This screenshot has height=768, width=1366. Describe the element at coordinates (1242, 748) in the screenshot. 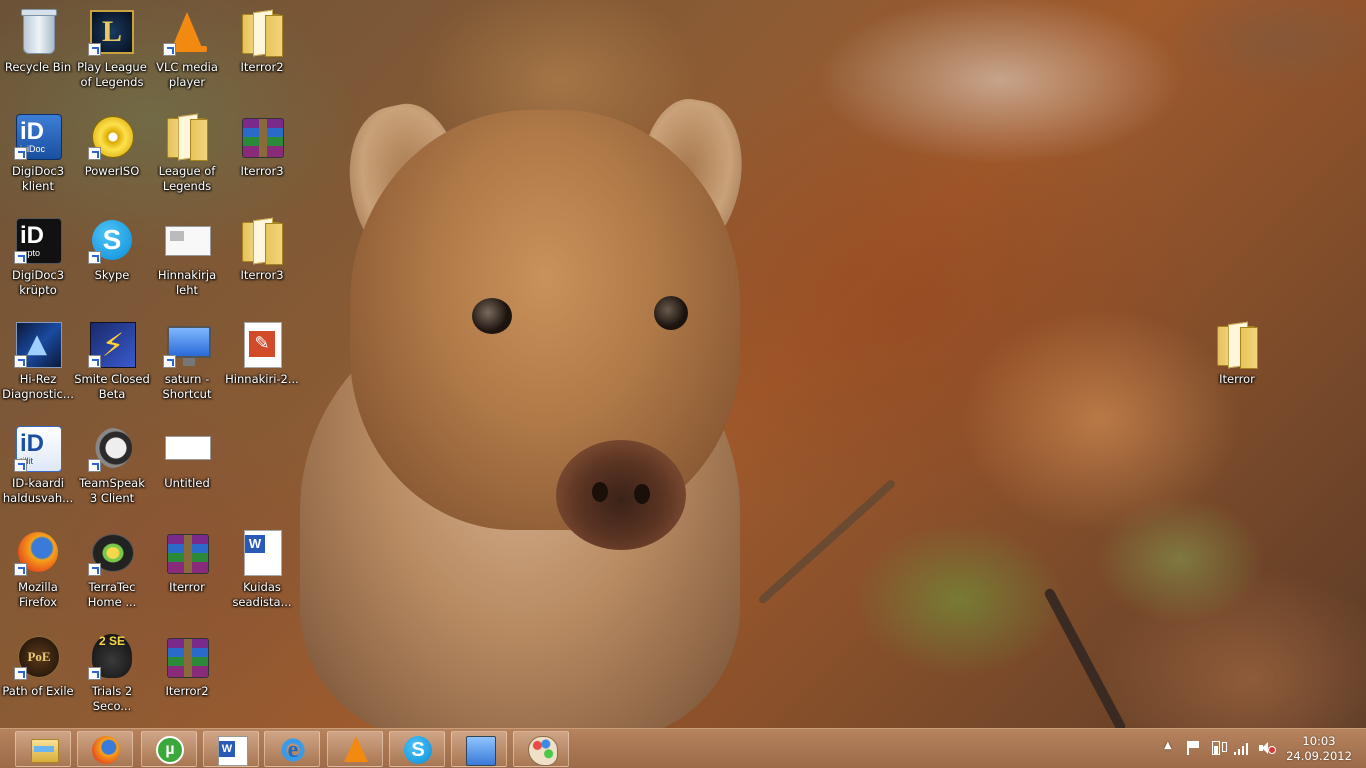

I see `network-signal-icon` at that location.